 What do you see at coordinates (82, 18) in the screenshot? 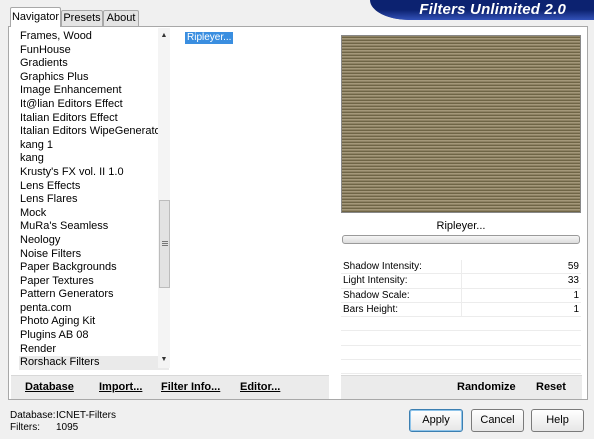
I see `tab-presets: Presets` at bounding box center [82, 18].